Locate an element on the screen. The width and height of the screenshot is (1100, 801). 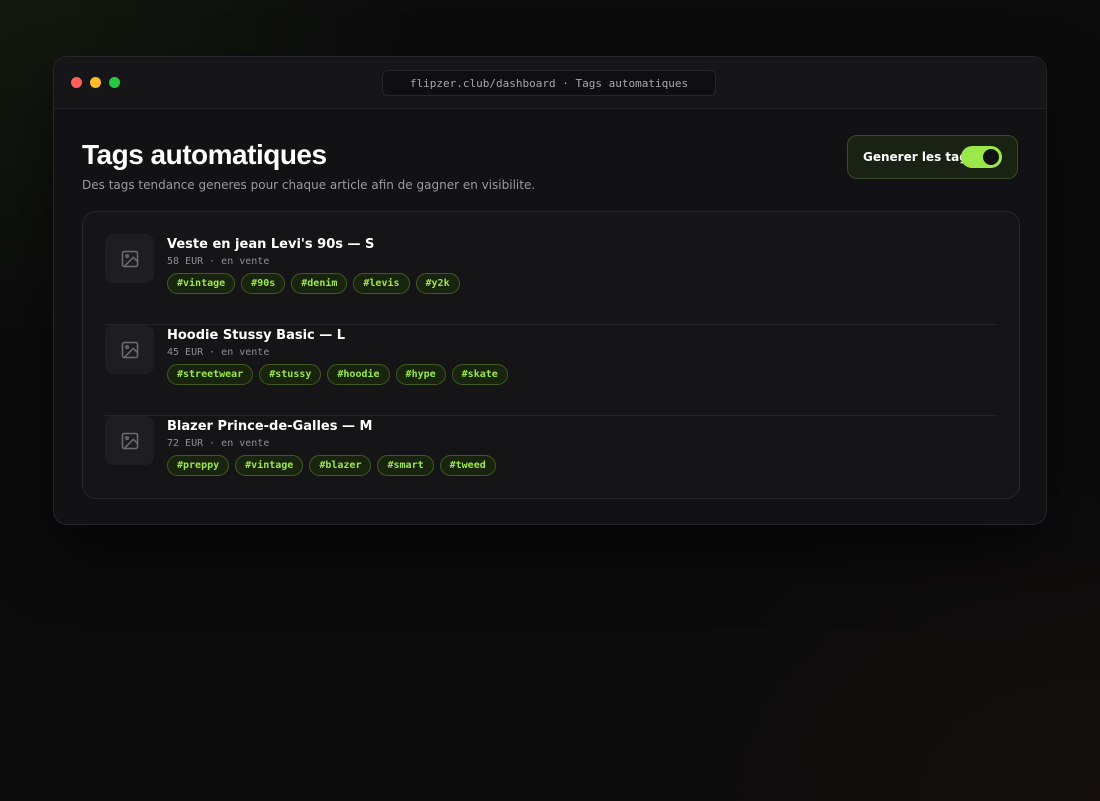
tag-list: #streetwear #stussy #hoodie #hype #skate is located at coordinates (337, 374).